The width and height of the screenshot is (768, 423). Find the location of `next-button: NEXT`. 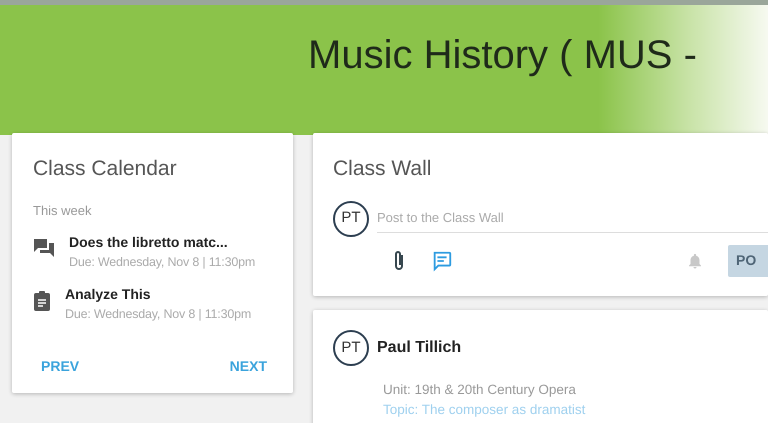

next-button: NEXT is located at coordinates (248, 366).